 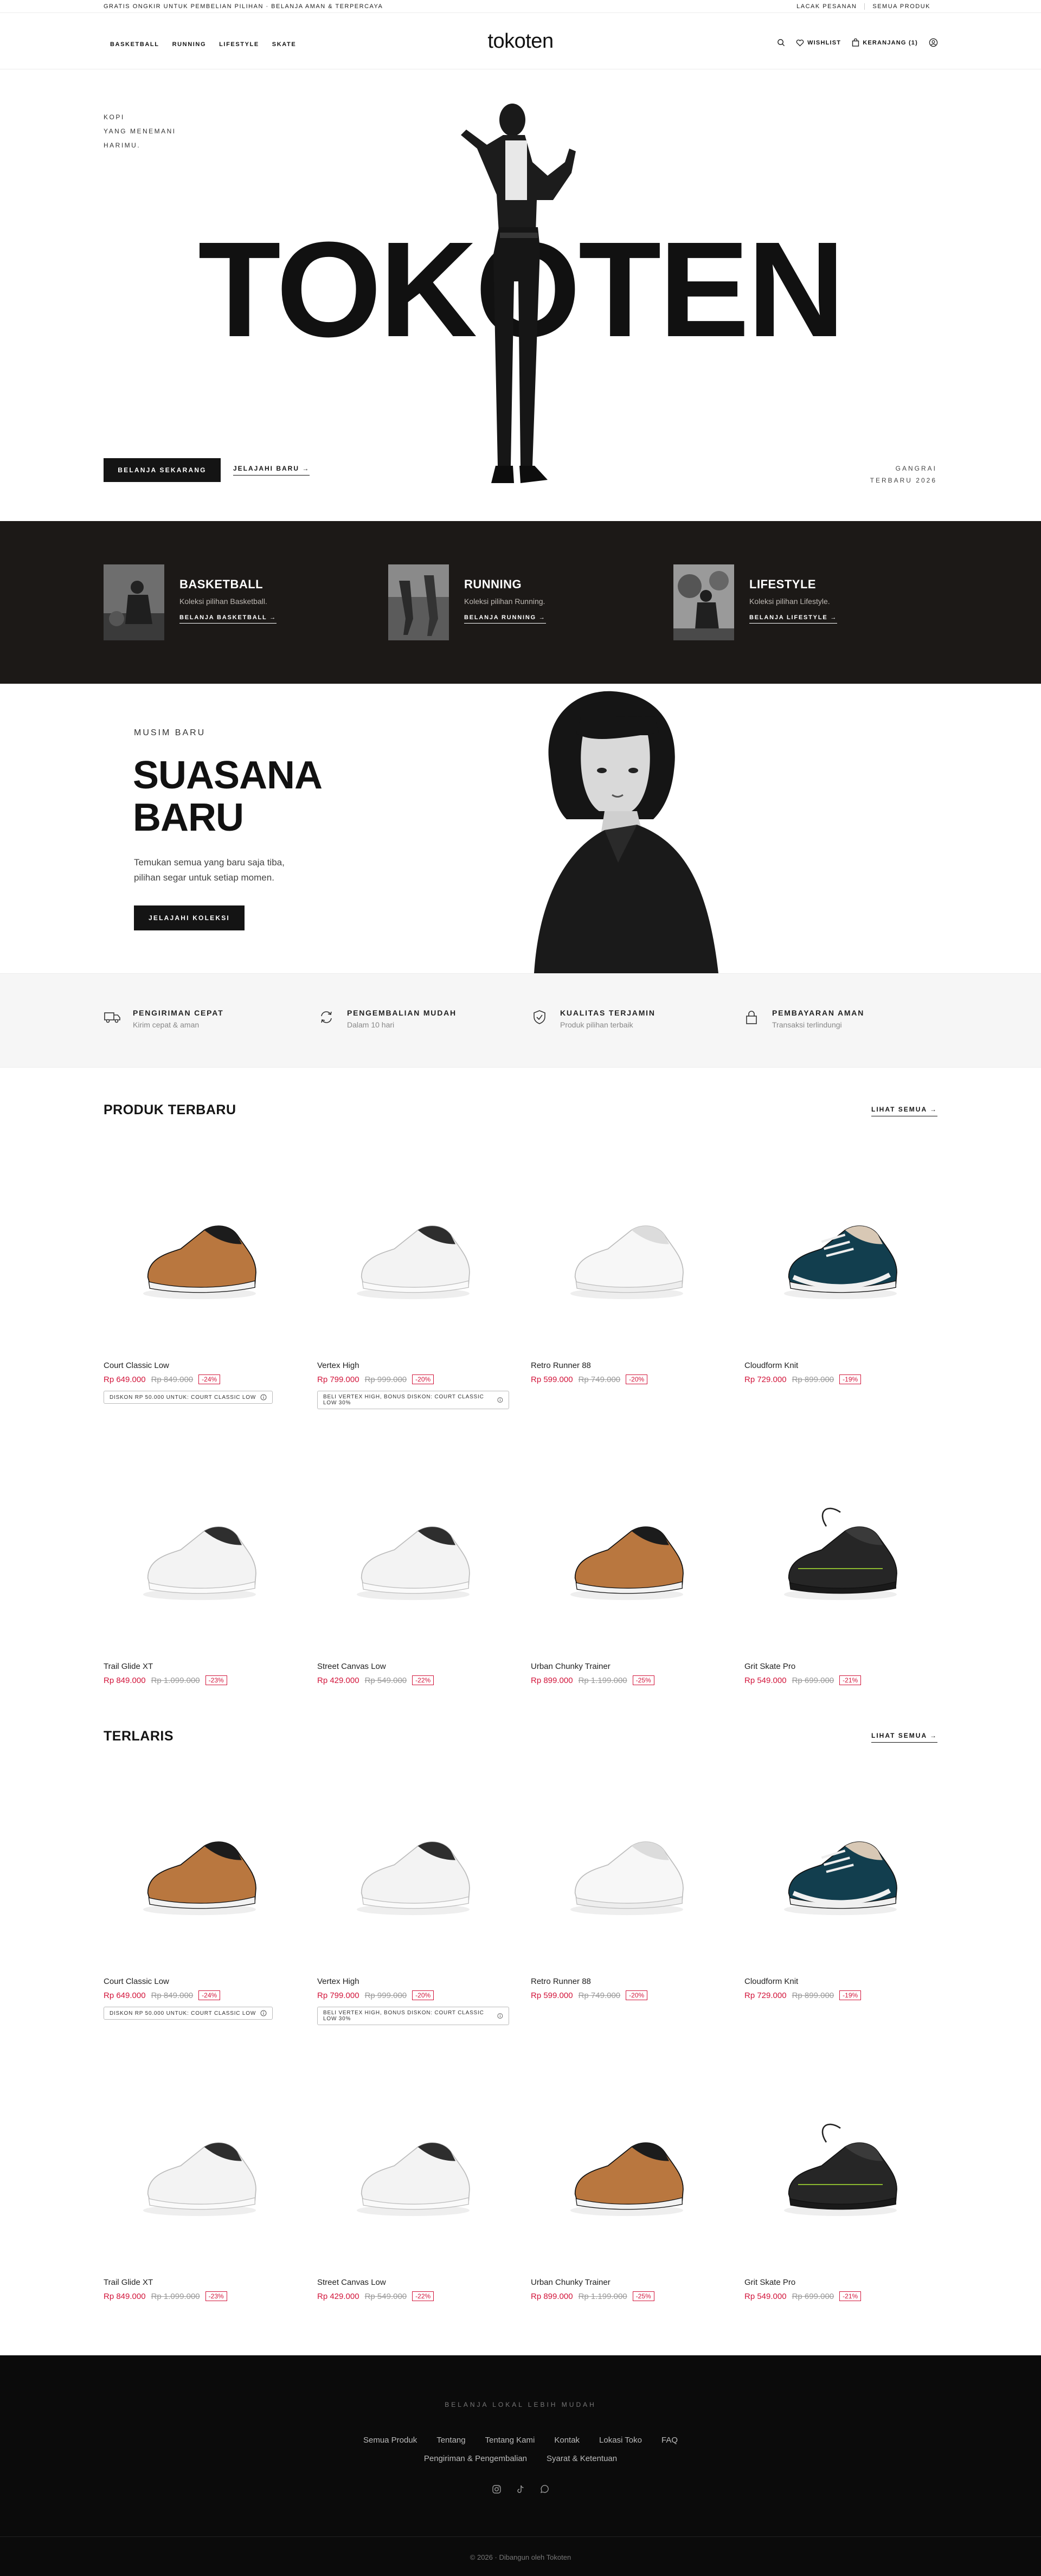 What do you see at coordinates (450, 2441) in the screenshot?
I see `footer-link: Tentang` at bounding box center [450, 2441].